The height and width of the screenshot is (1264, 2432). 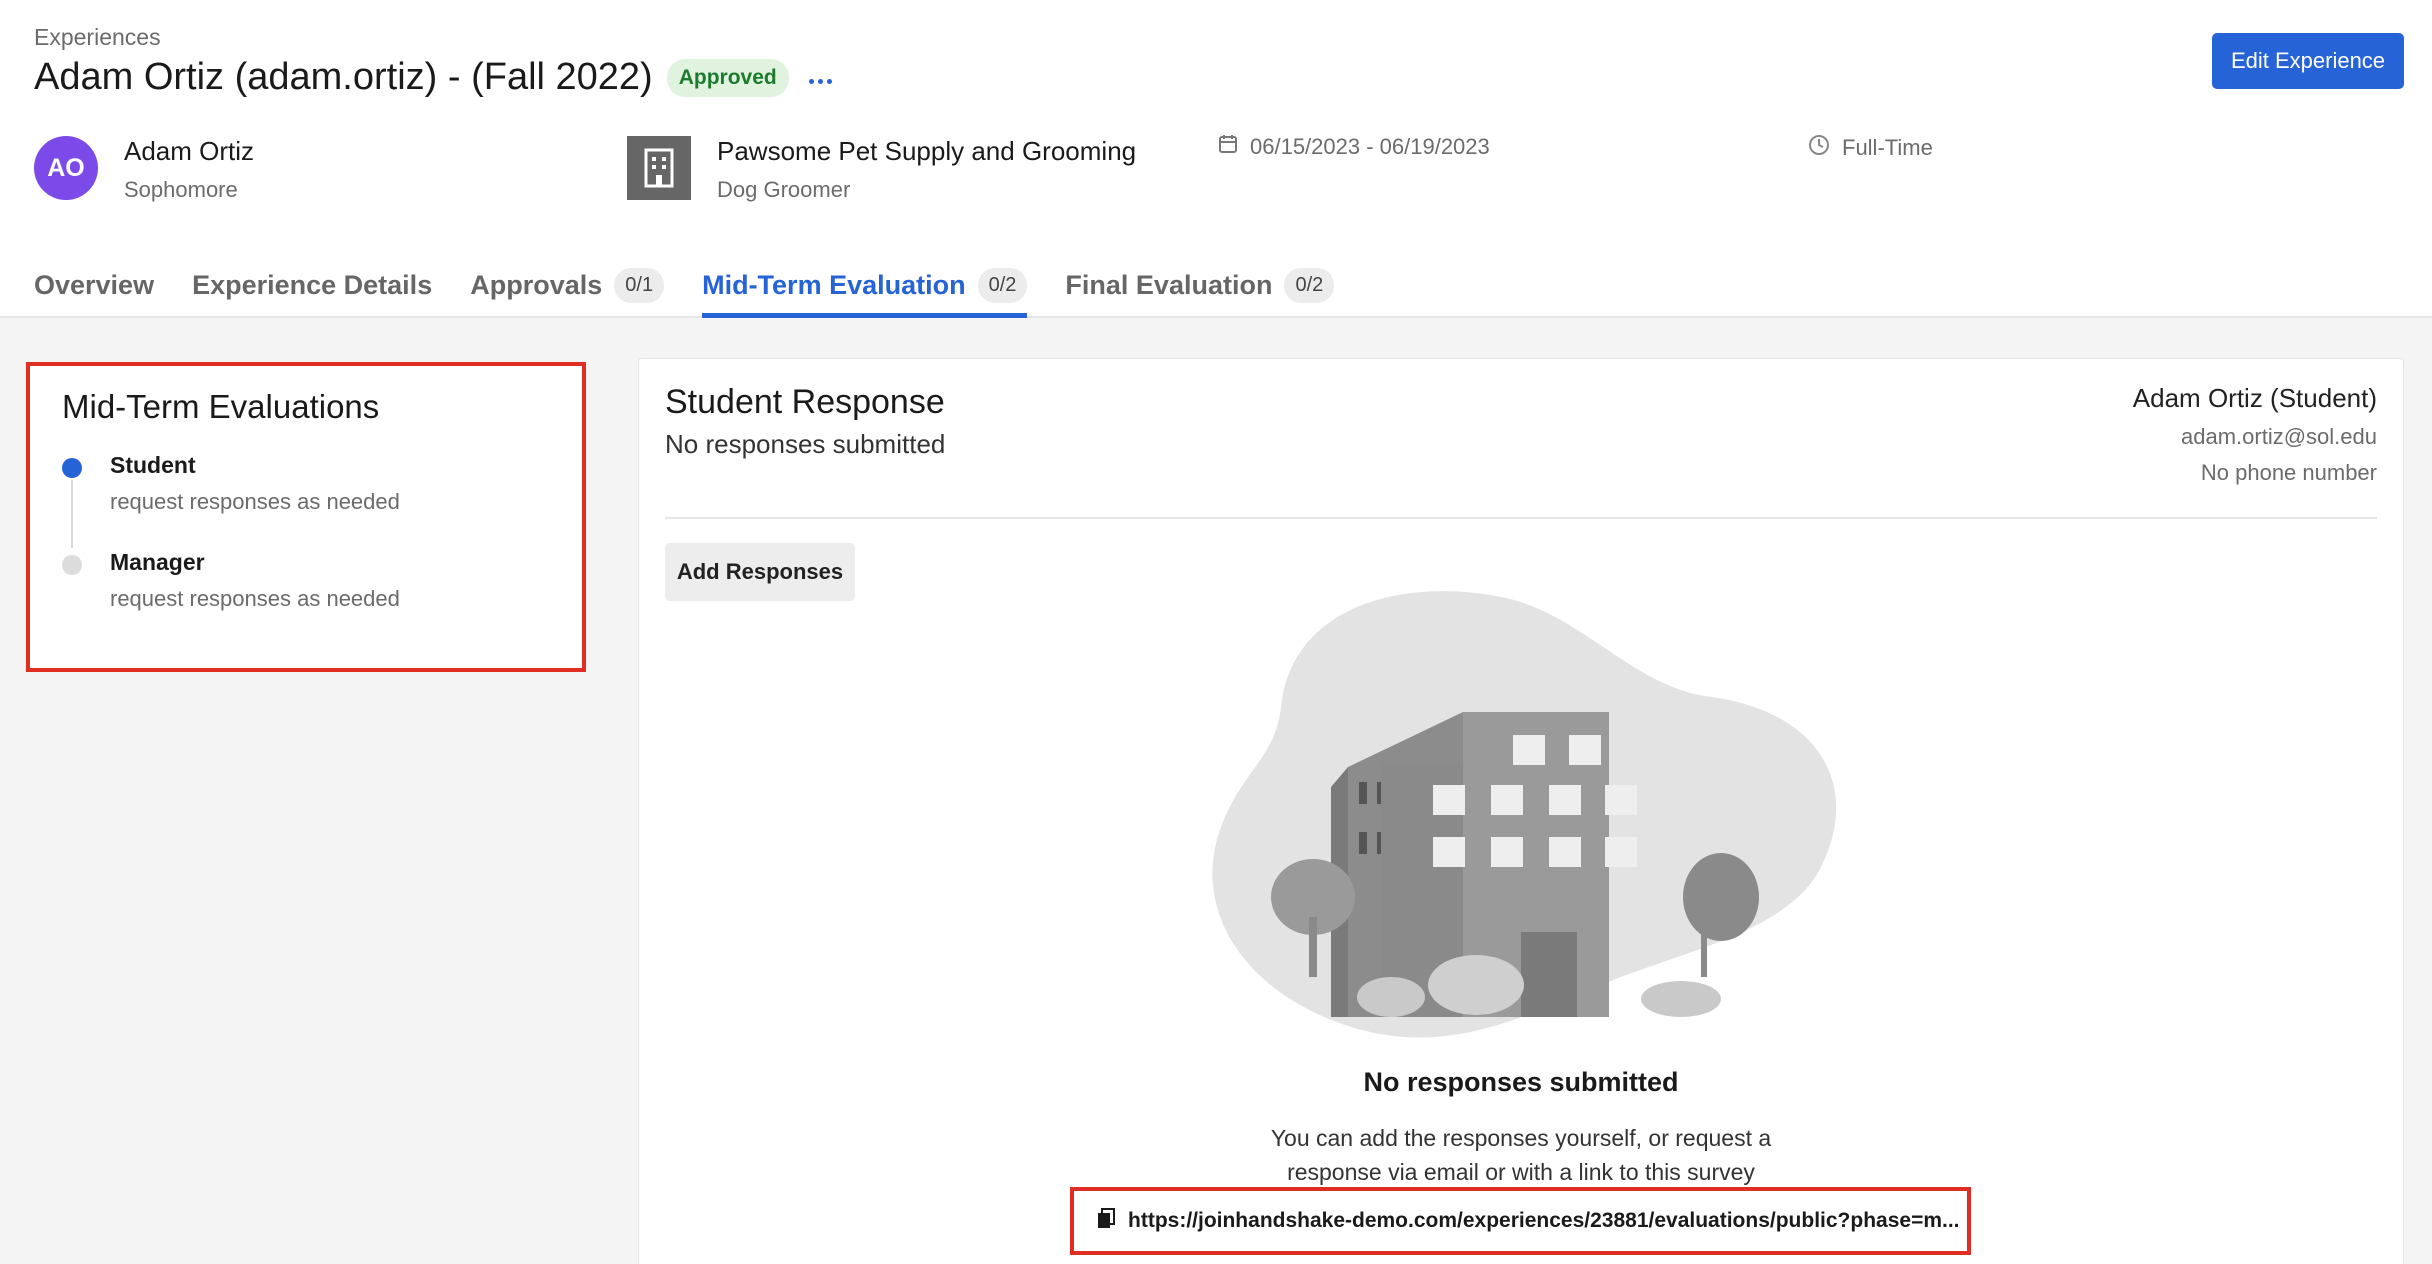 I want to click on step-name: Student, so click(x=153, y=465).